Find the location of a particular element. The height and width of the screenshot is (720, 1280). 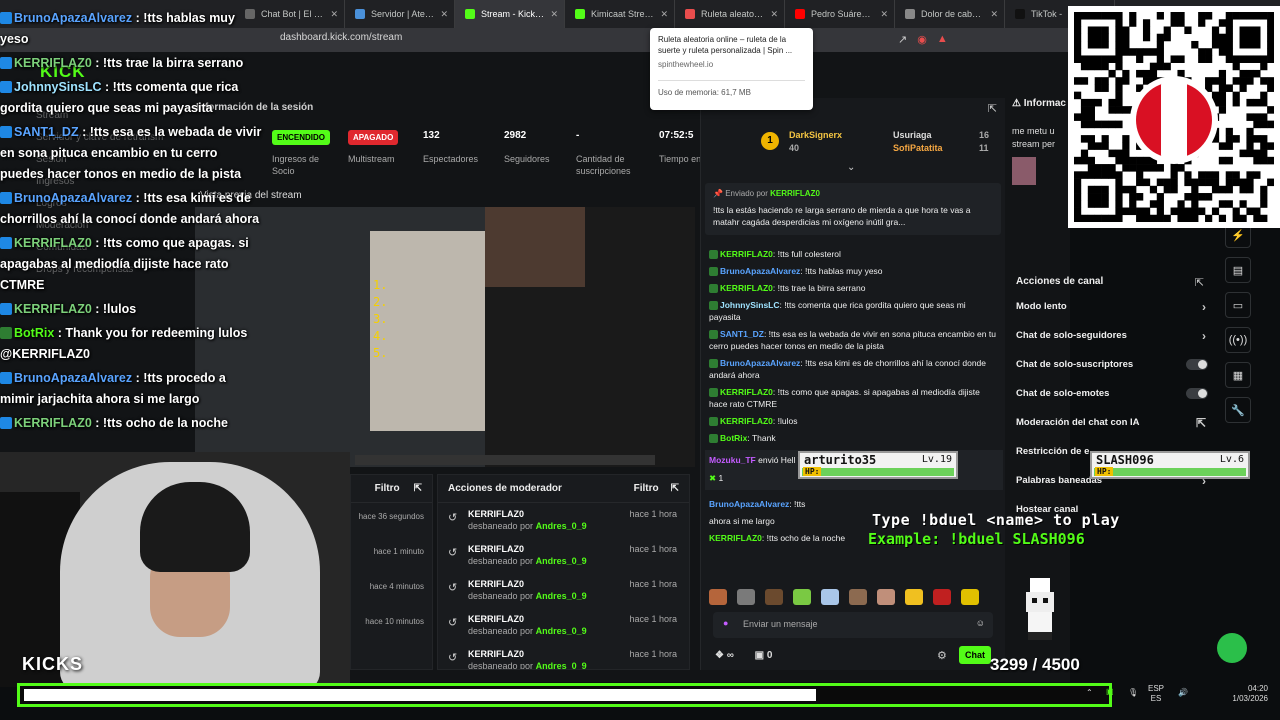

chat-message: KERRIFLAZ0: !lulos is located at coordinates (854, 421).